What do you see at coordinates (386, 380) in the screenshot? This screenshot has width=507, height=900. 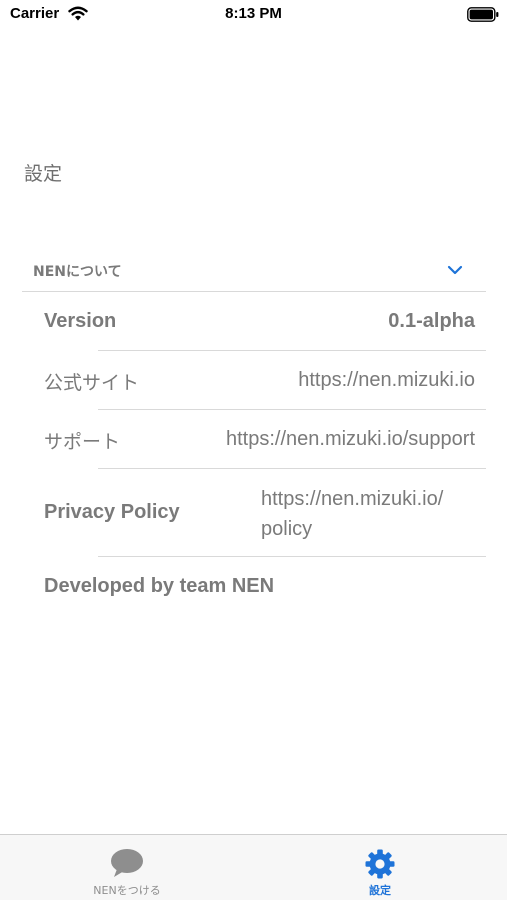 I see `official-site-link: https://nen.mizuki.io` at bounding box center [386, 380].